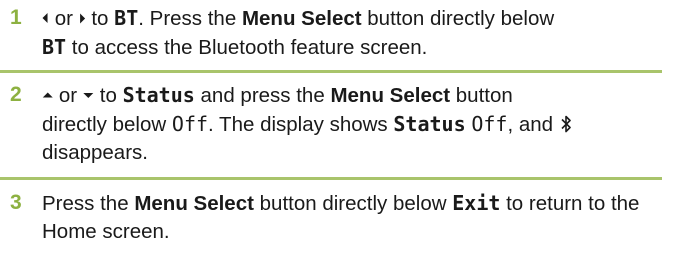 This screenshot has width=675, height=254. I want to click on step-number: 3, so click(16, 202).